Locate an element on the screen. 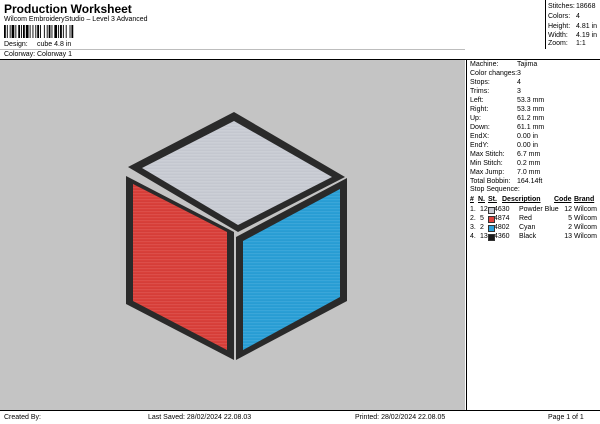 Image resolution: width=600 pixels, height=424 pixels. page-number: Page 1 of 1 is located at coordinates (566, 417).